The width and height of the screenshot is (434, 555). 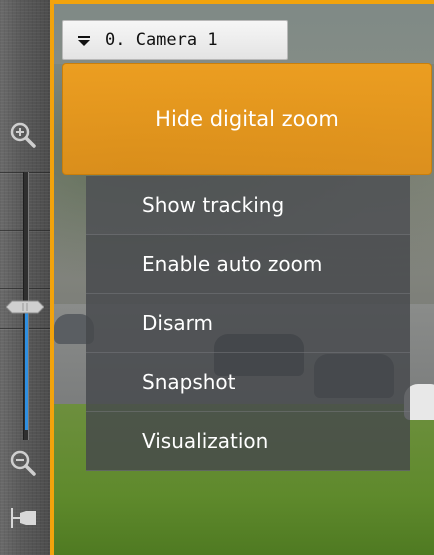 I want to click on menu-item-disarm: Disarm, so click(x=248, y=323).